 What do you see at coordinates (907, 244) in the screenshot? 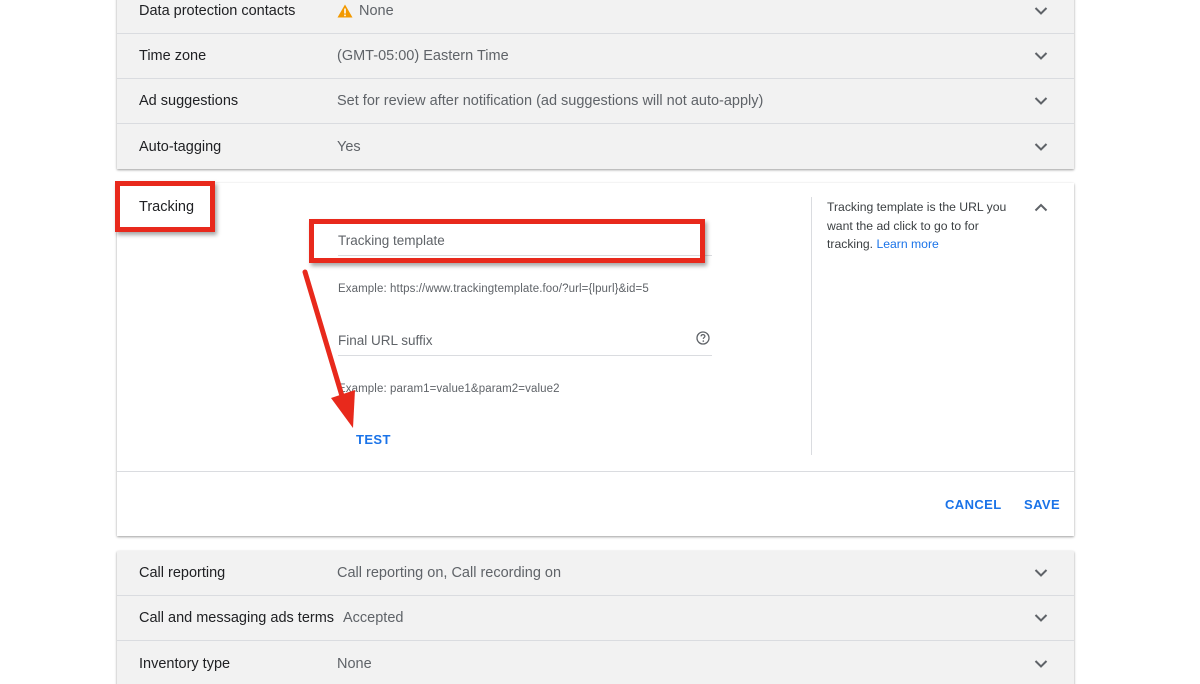
I see `learn-more-link: Learn more` at bounding box center [907, 244].